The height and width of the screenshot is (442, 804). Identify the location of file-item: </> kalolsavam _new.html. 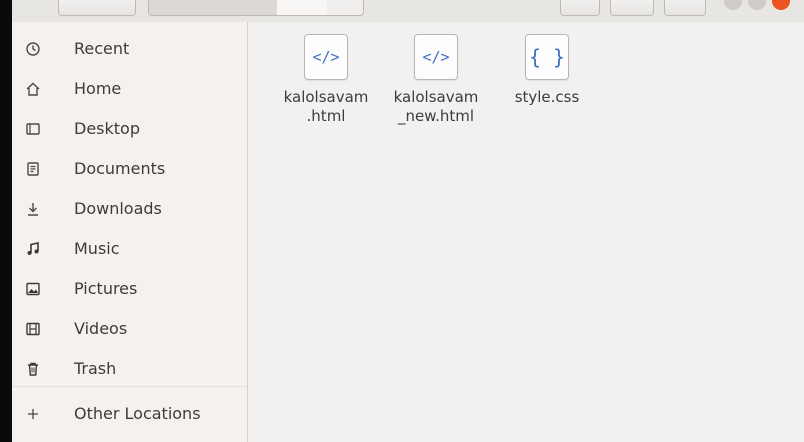
(436, 80).